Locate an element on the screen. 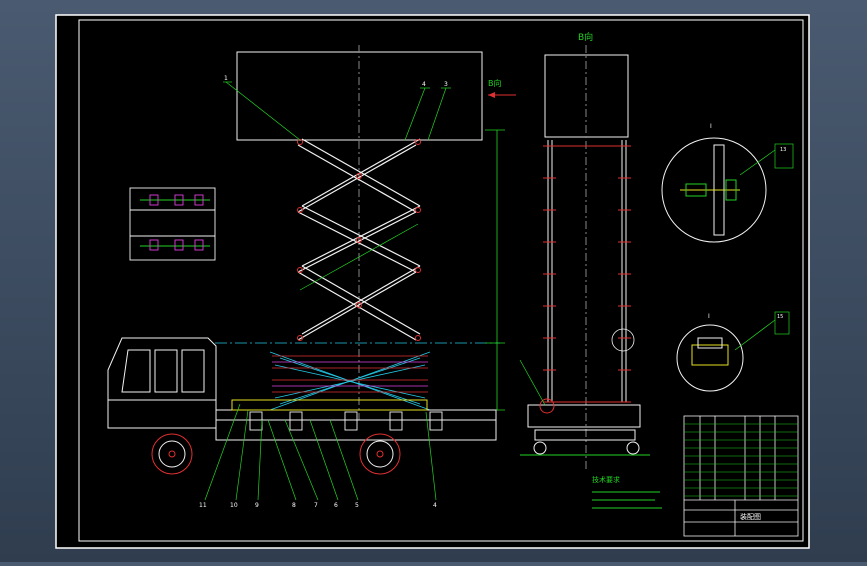 This screenshot has width=867, height=566. view-label-top: B向 is located at coordinates (585, 37).